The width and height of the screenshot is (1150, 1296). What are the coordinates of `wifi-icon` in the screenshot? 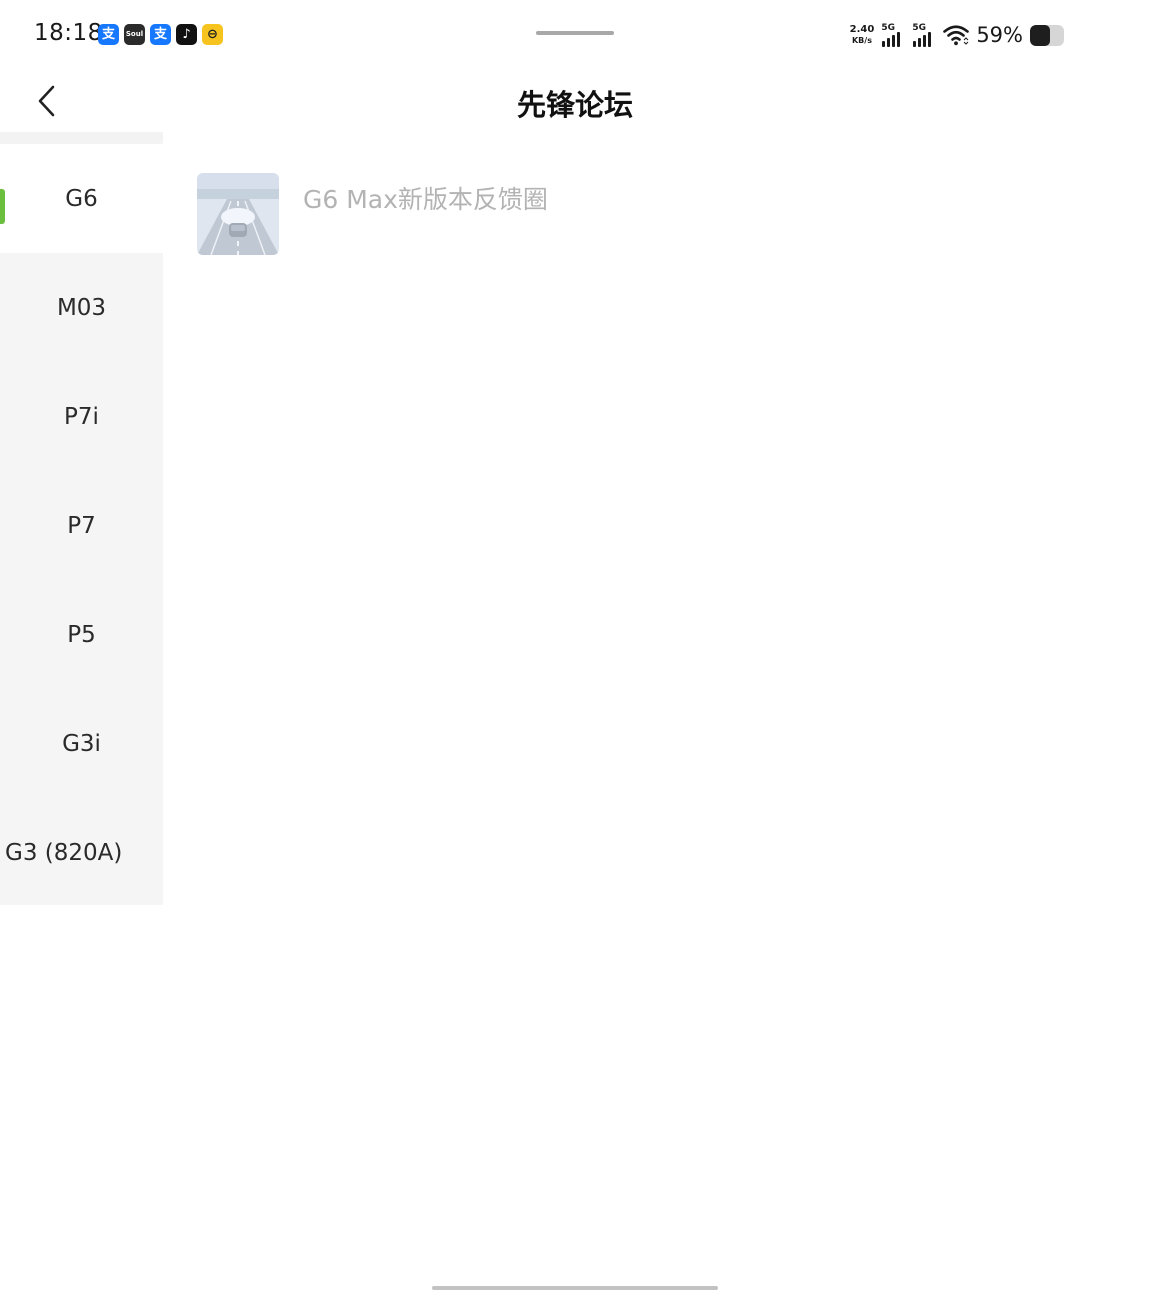 It's located at (956, 35).